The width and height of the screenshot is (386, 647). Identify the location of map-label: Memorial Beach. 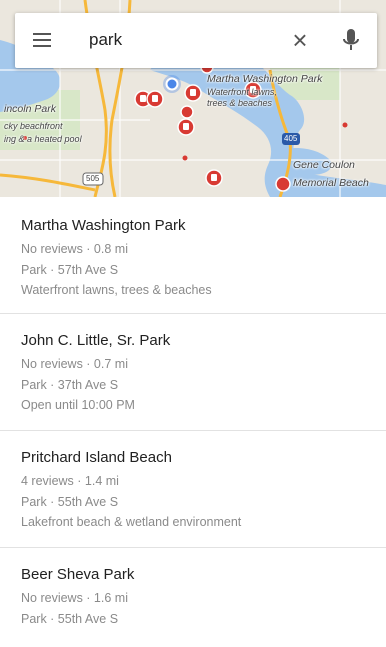
(331, 183).